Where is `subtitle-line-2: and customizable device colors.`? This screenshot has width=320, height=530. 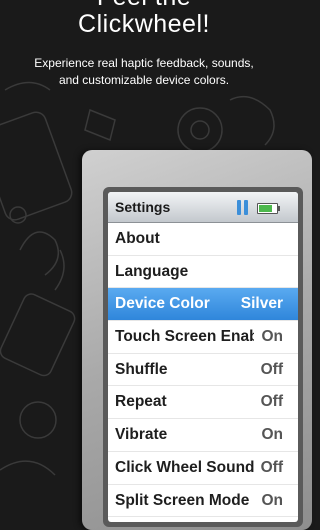 subtitle-line-2: and customizable device colors. is located at coordinates (144, 80).